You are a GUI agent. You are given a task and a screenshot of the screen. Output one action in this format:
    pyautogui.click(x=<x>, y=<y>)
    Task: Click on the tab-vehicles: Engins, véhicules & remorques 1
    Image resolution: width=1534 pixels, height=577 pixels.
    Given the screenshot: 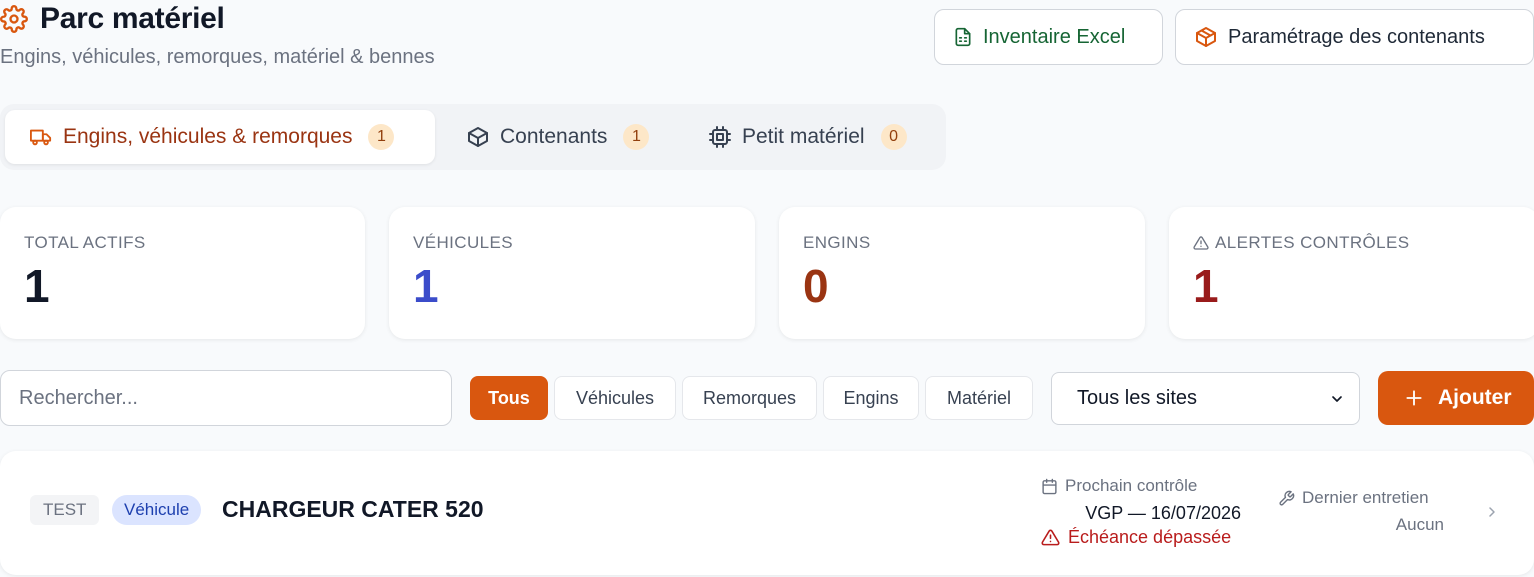 What is the action you would take?
    pyautogui.click(x=220, y=137)
    